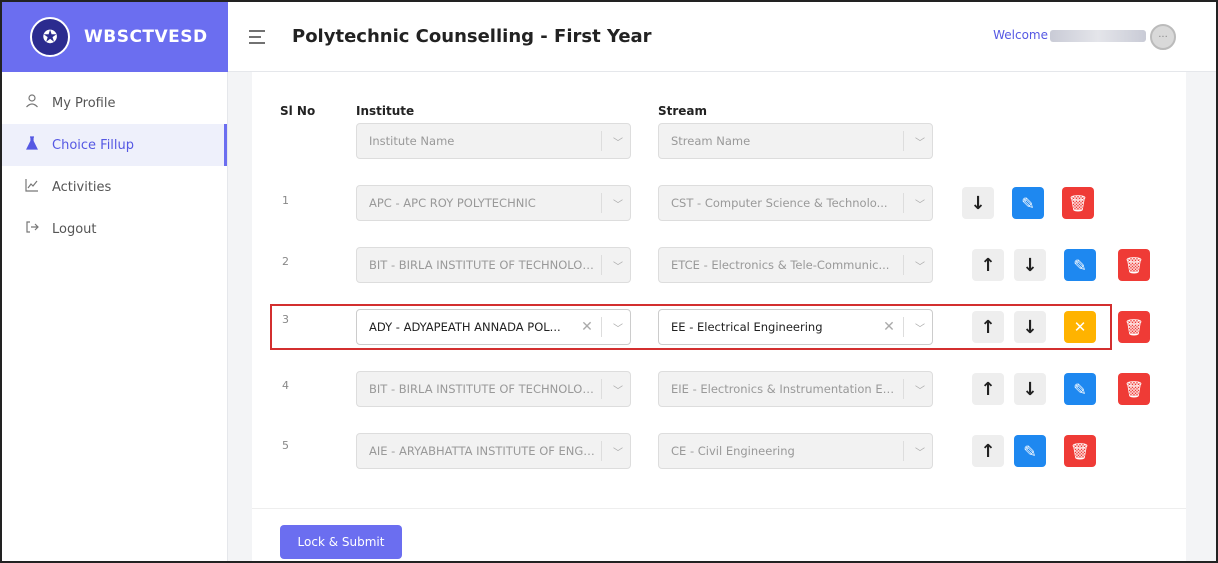  What do you see at coordinates (341, 542) in the screenshot?
I see `lock-submit-button: Lock & Submit` at bounding box center [341, 542].